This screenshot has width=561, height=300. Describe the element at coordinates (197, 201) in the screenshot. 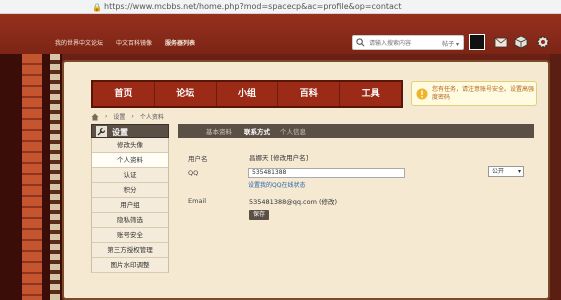

I see `email-label: Email` at that location.